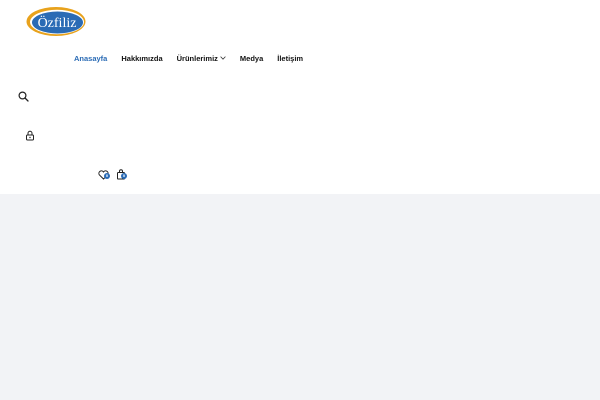 The height and width of the screenshot is (400, 600). What do you see at coordinates (251, 58) in the screenshot?
I see `nav-item-medya: Medya` at bounding box center [251, 58].